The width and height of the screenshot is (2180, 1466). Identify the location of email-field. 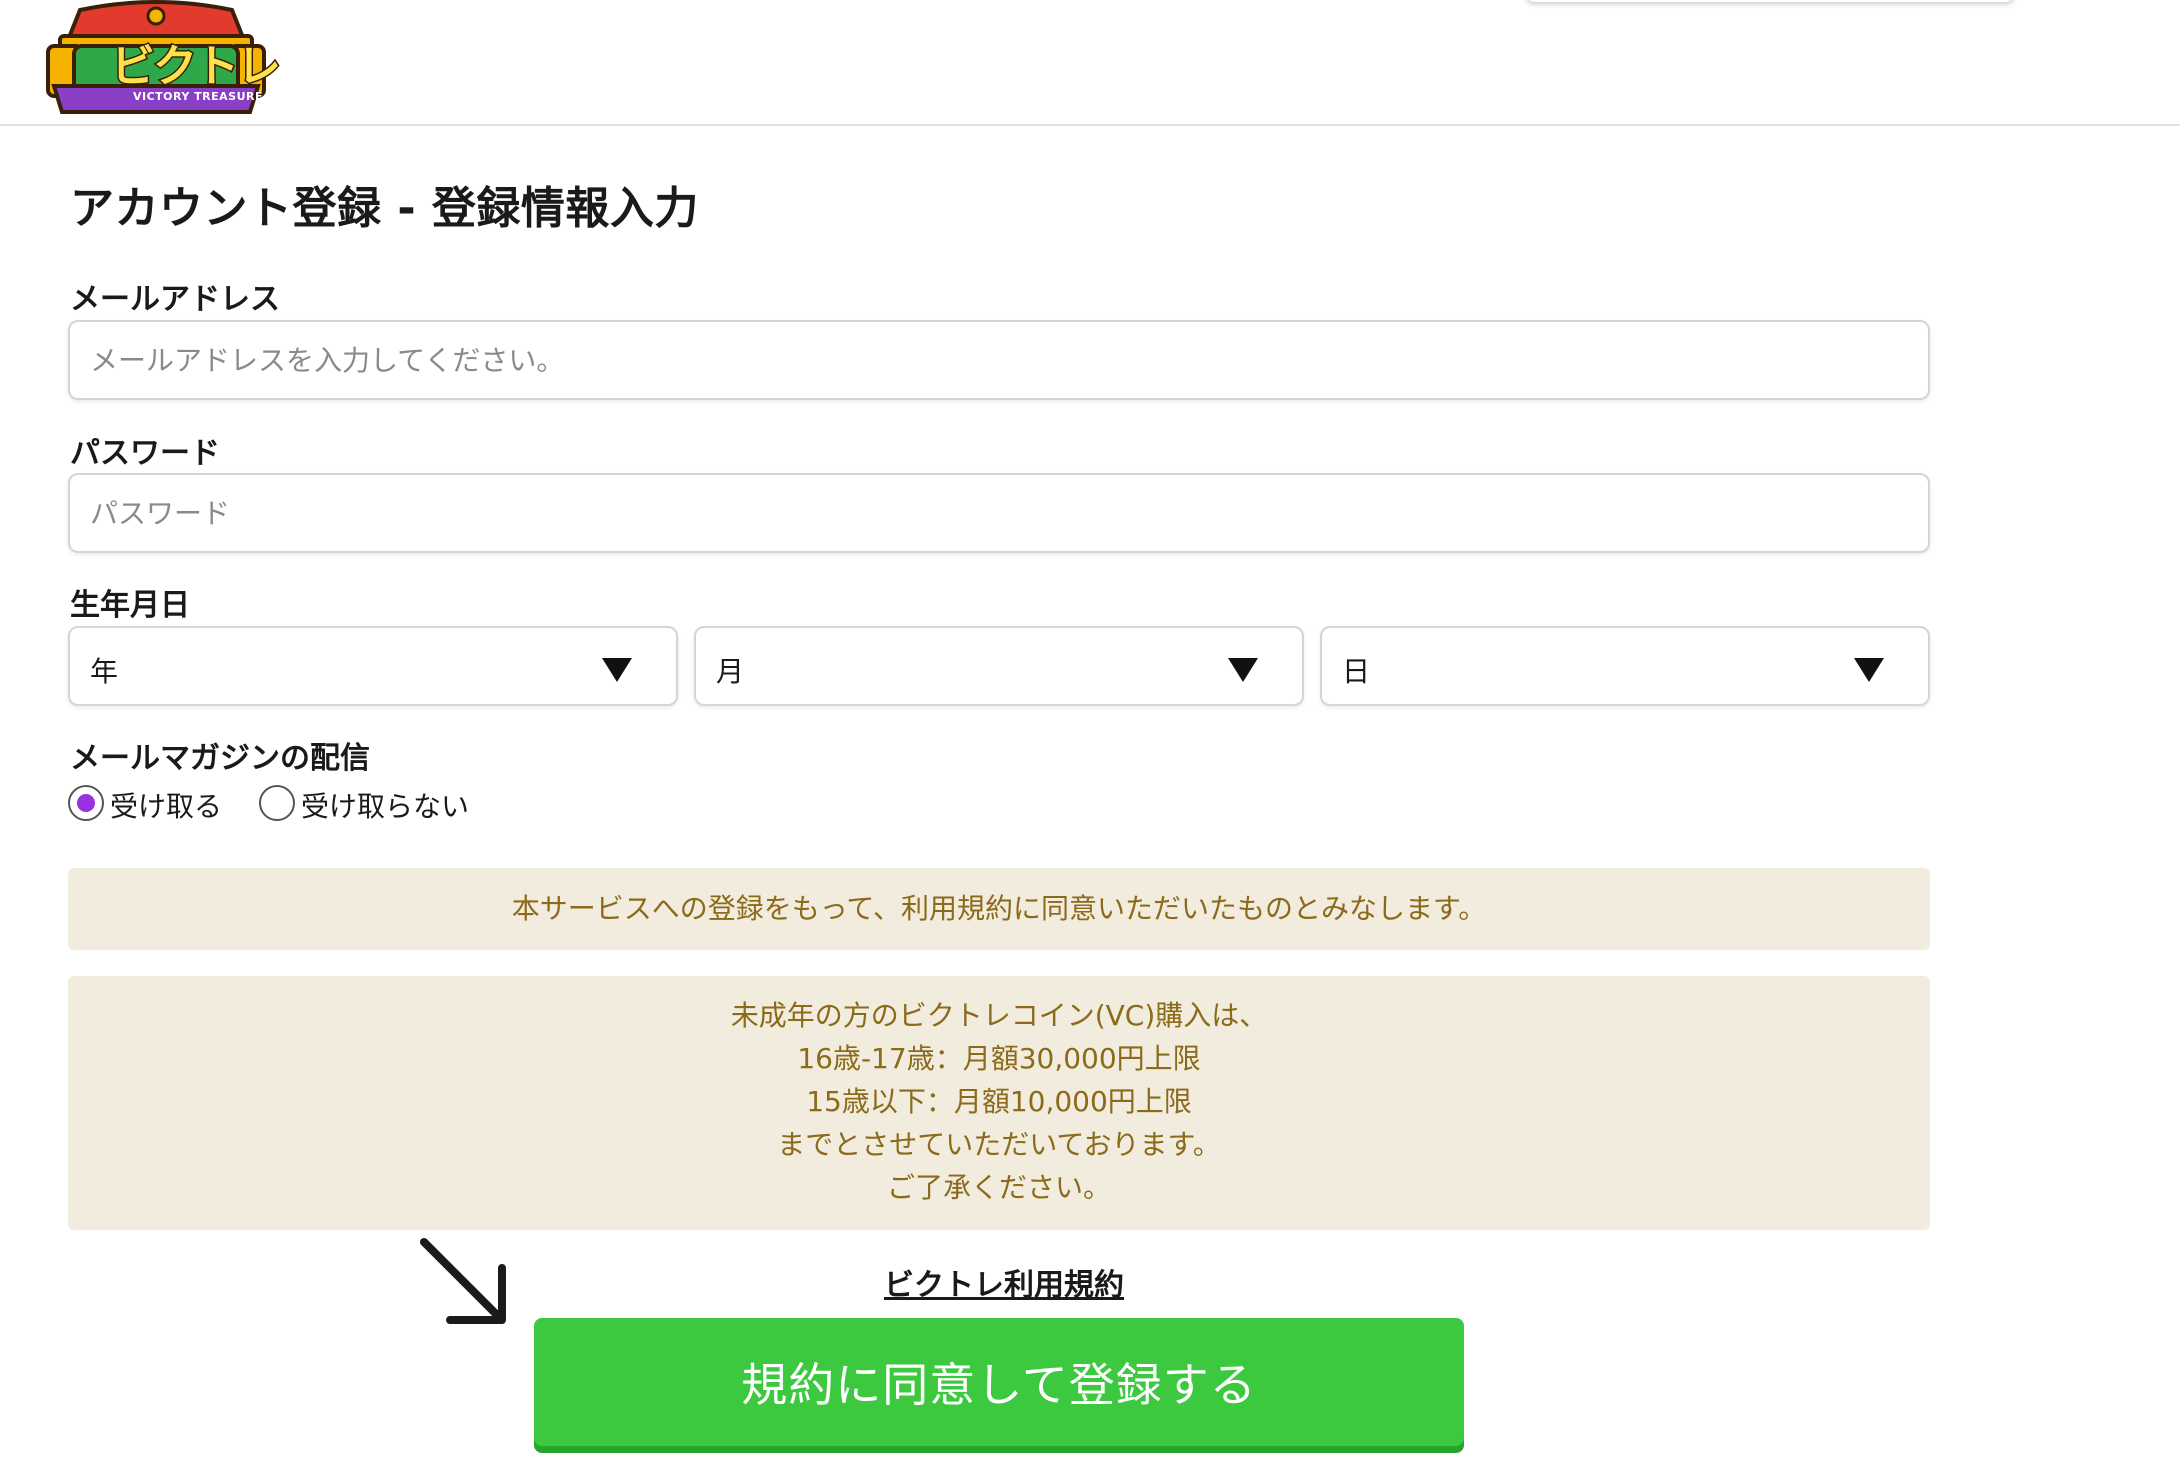
(999, 360).